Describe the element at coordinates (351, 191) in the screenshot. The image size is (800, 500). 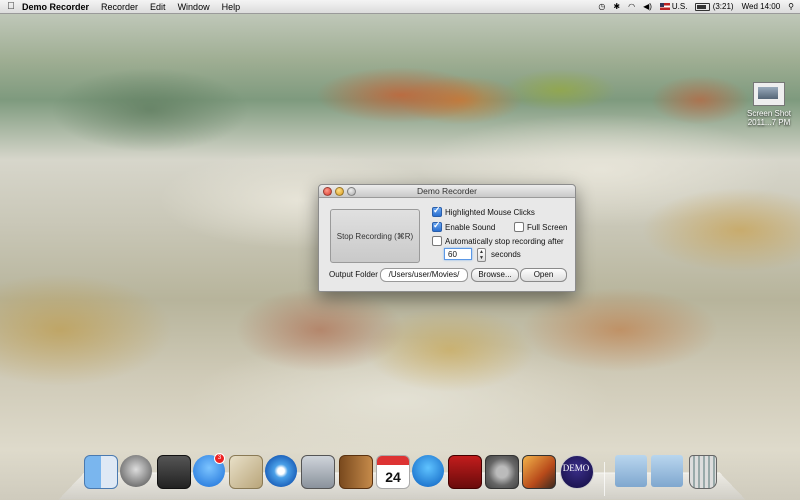
I see `zoom-button` at that location.